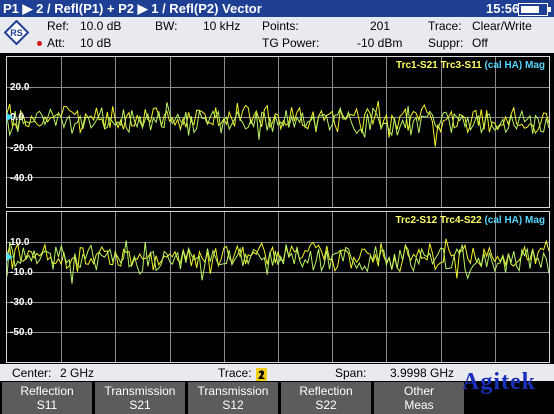 The width and height of the screenshot is (554, 414). What do you see at coordinates (422, 373) in the screenshot?
I see `span-value: 3.9998 GHz` at bounding box center [422, 373].